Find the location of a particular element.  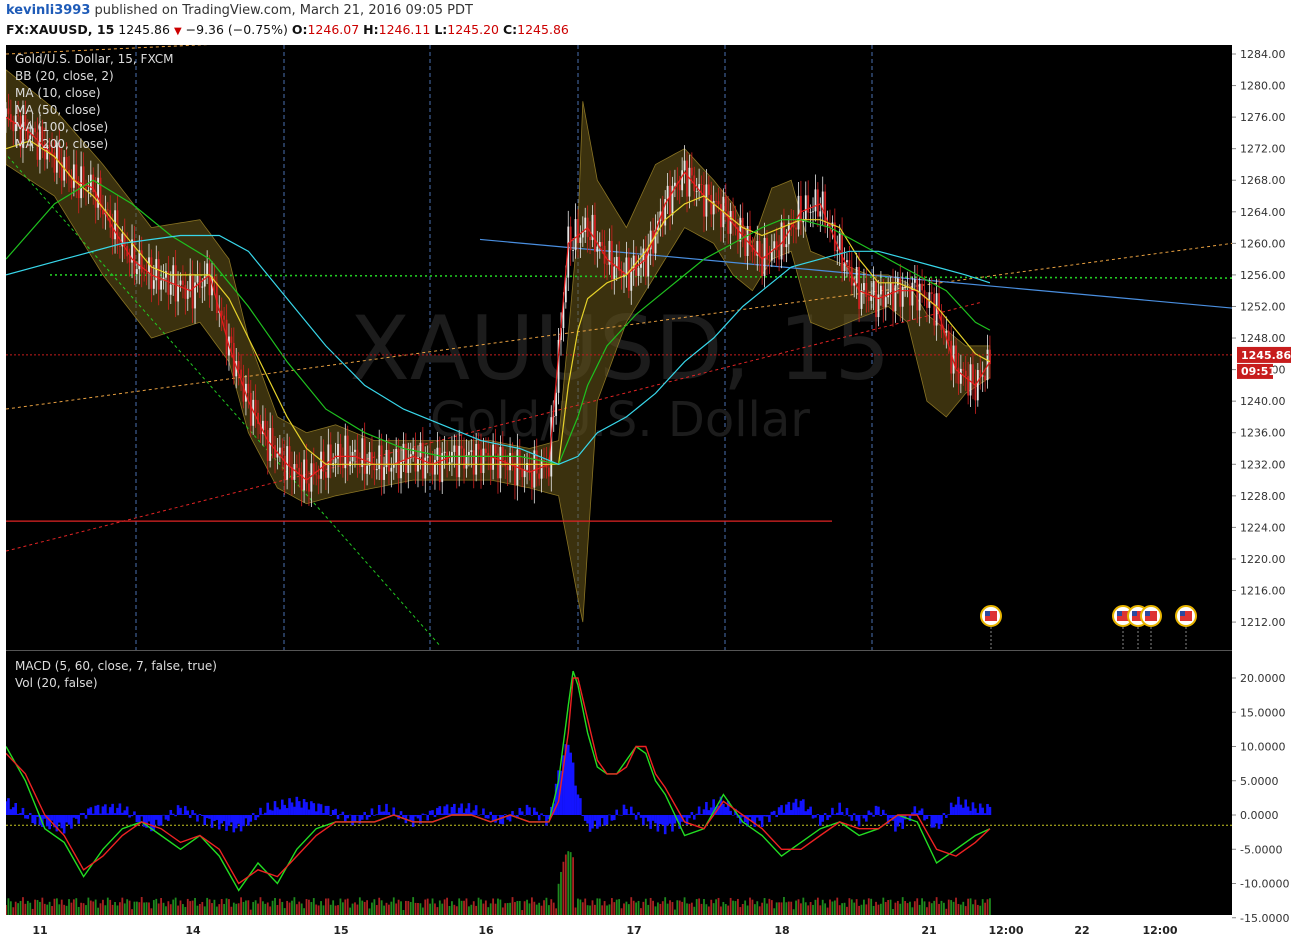

legend-macd: MACD (5, 60, close, 7, false, true) is located at coordinates (116, 666).